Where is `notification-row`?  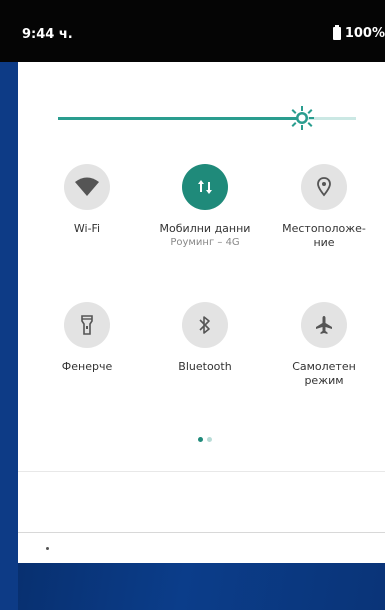 notification-row is located at coordinates (201, 547).